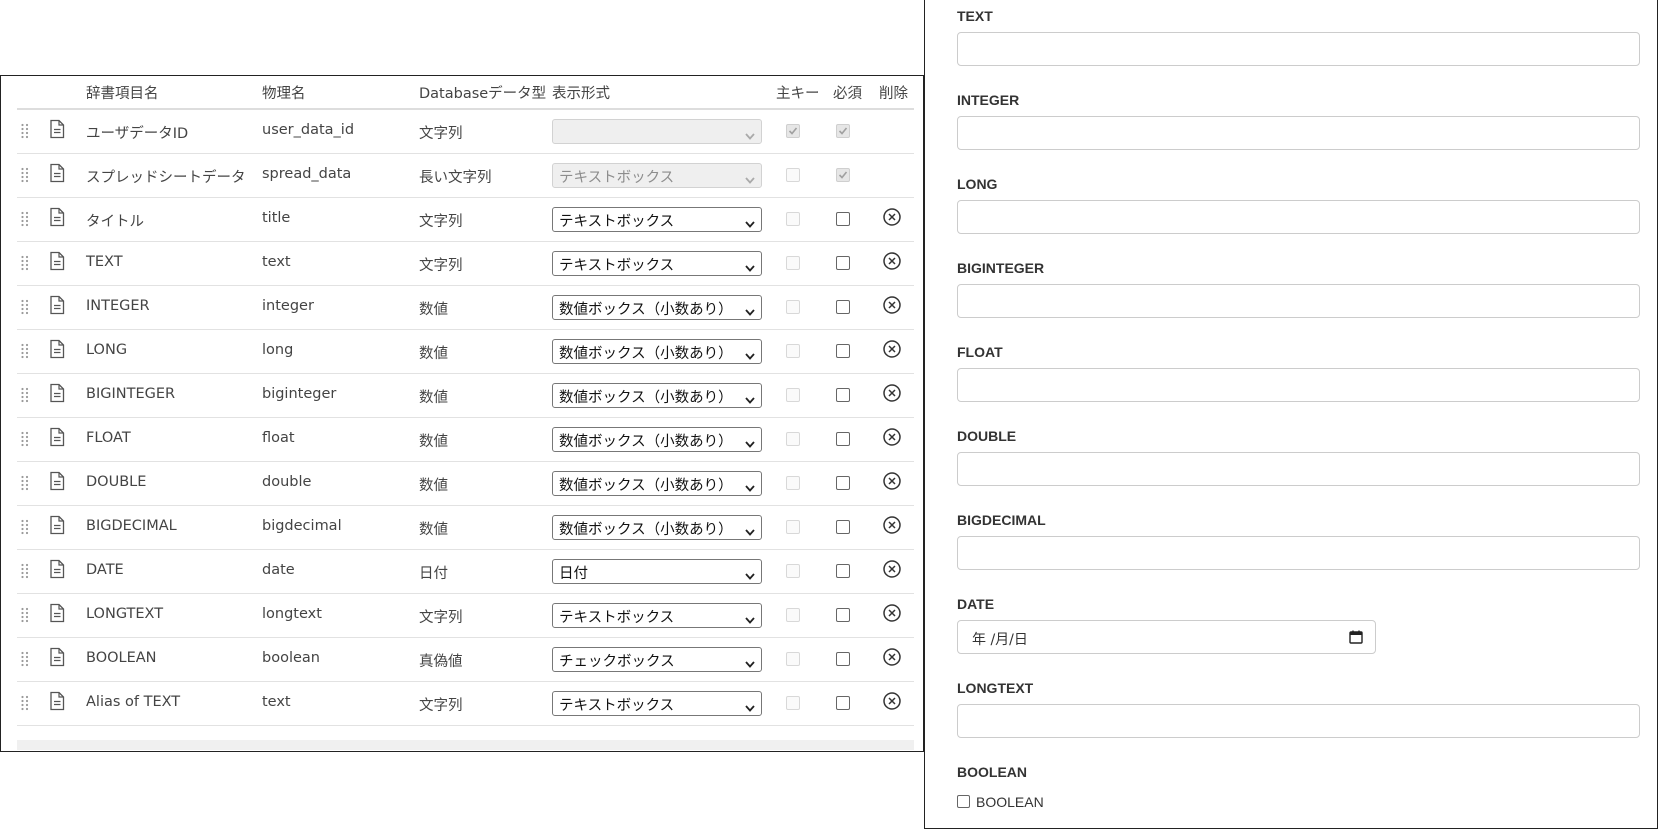 The height and width of the screenshot is (829, 1658). Describe the element at coordinates (1298, 301) in the screenshot. I see `field-input-biginteger` at that location.